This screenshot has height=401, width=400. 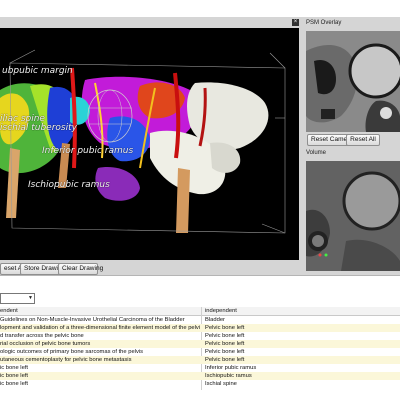 I want to click on column-header-independent: independent, so click(x=301, y=311).